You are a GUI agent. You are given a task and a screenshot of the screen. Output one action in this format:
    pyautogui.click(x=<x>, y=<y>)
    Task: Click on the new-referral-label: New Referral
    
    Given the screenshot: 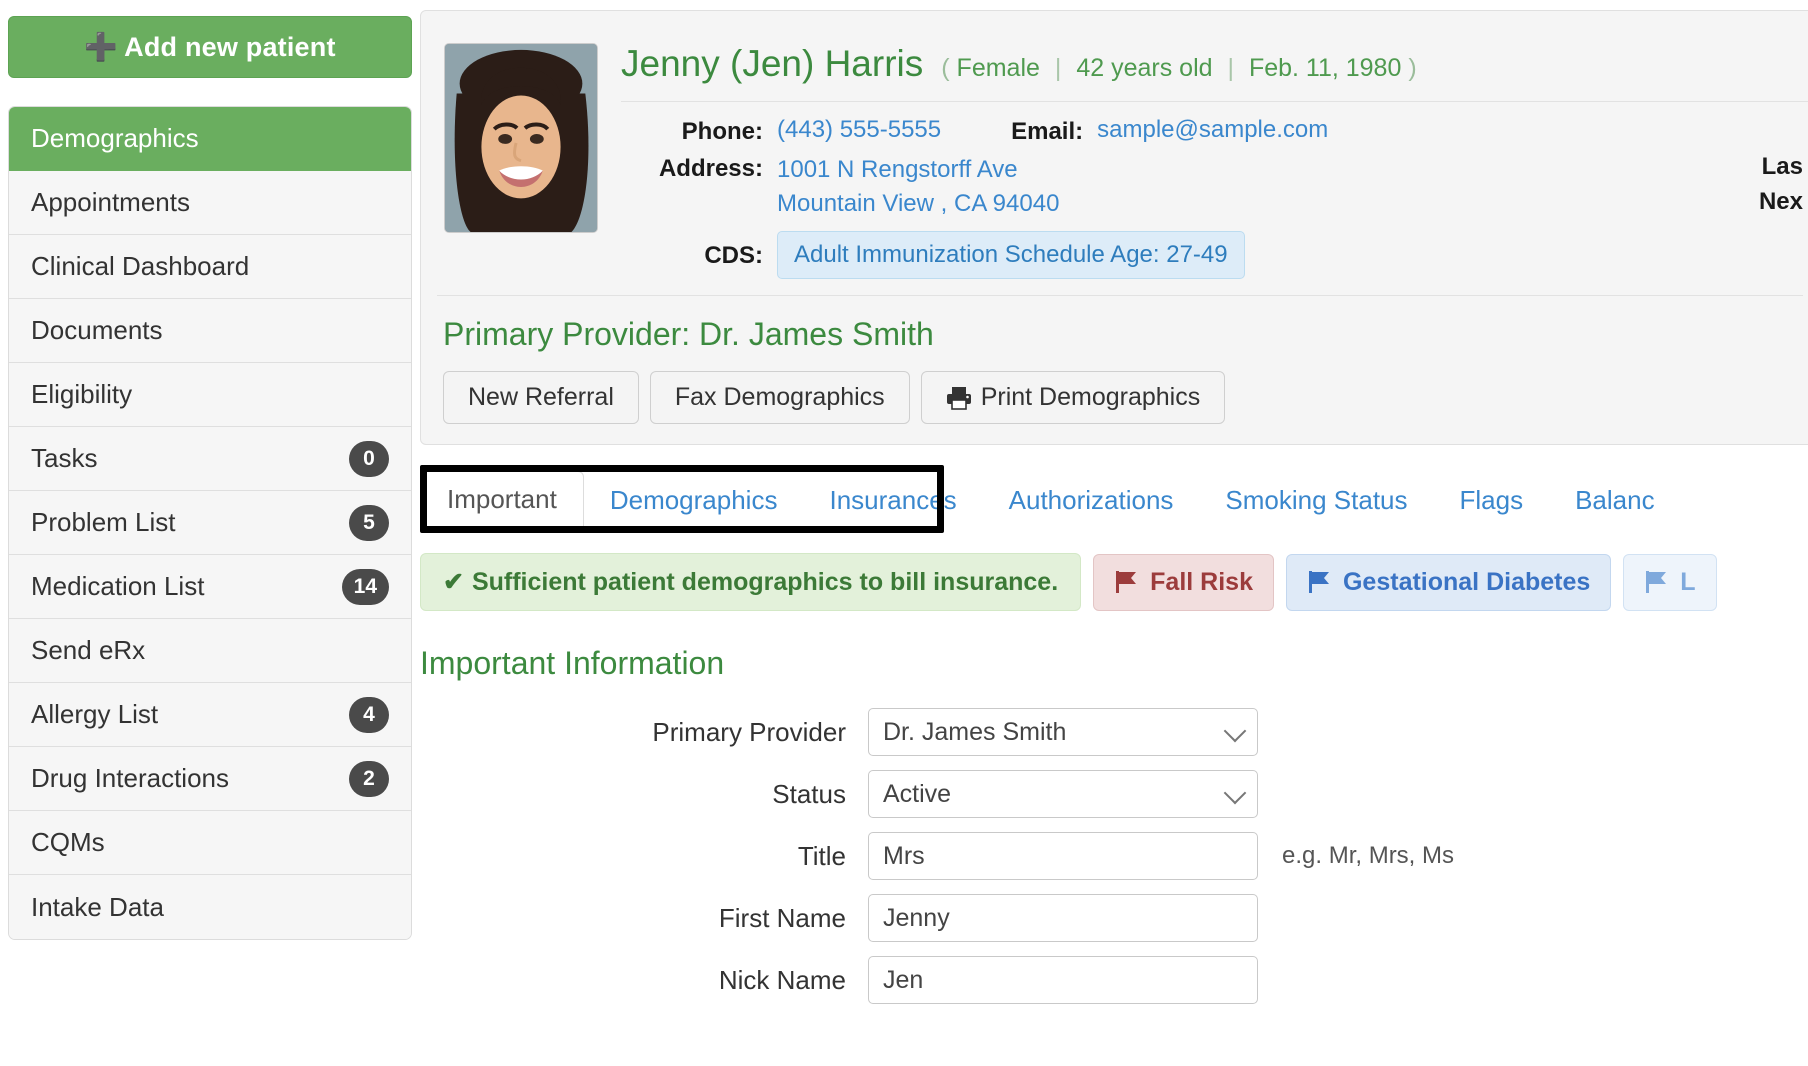 What is the action you would take?
    pyautogui.click(x=541, y=397)
    